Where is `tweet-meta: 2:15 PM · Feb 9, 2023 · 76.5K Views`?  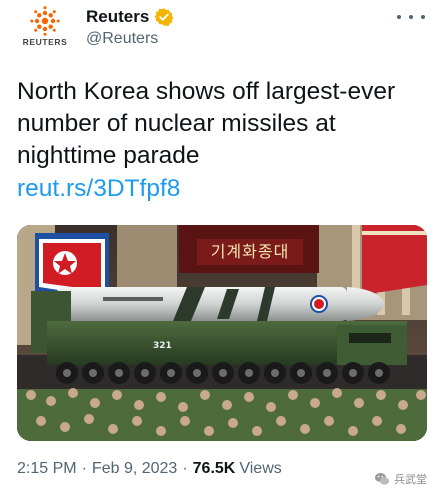 tweet-meta: 2:15 PM · Feb 9, 2023 · 76.5K Views is located at coordinates (149, 469).